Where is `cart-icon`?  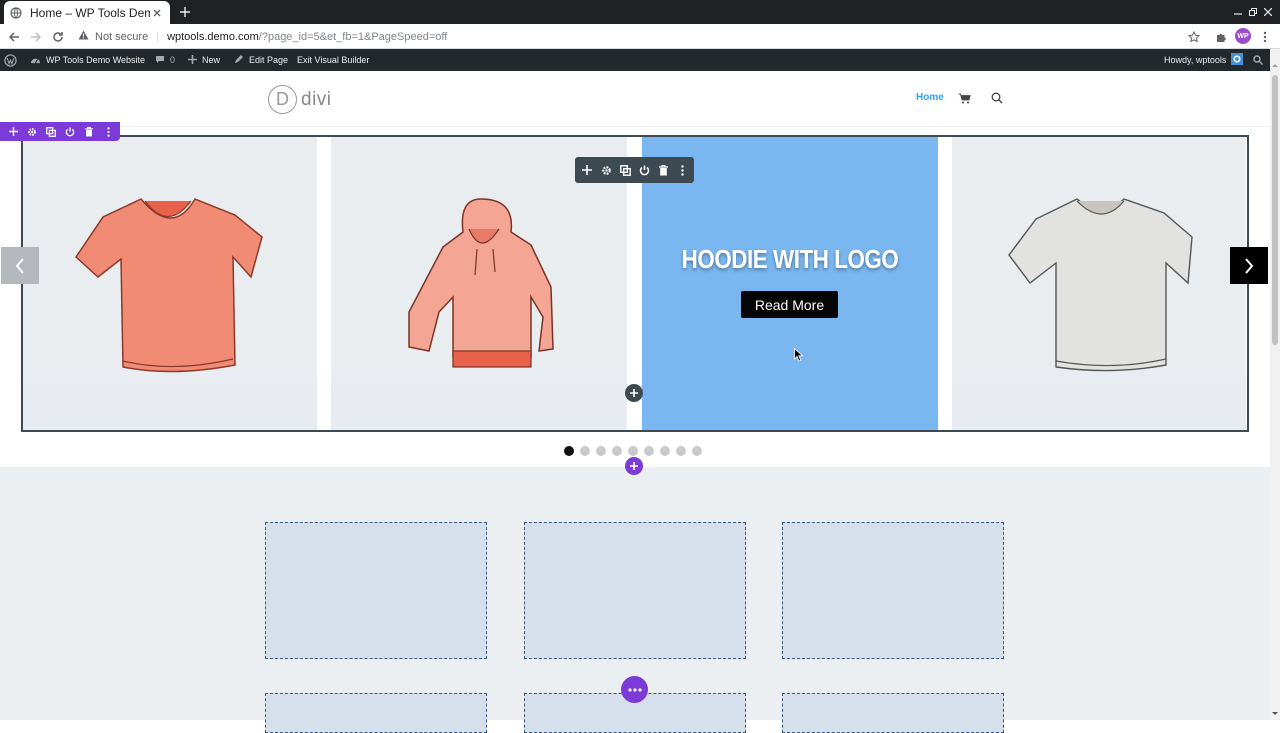 cart-icon is located at coordinates (964, 98).